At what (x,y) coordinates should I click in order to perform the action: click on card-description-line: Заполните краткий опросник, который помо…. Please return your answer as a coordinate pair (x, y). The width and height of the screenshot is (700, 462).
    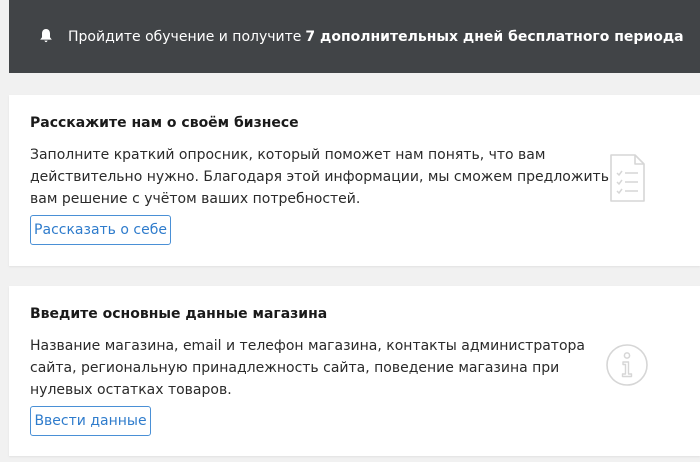
    Looking at the image, I should click on (288, 155).